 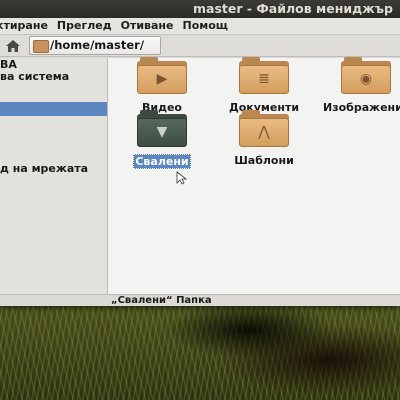 What do you see at coordinates (205, 26) in the screenshot?
I see `menu-help: Помощ` at bounding box center [205, 26].